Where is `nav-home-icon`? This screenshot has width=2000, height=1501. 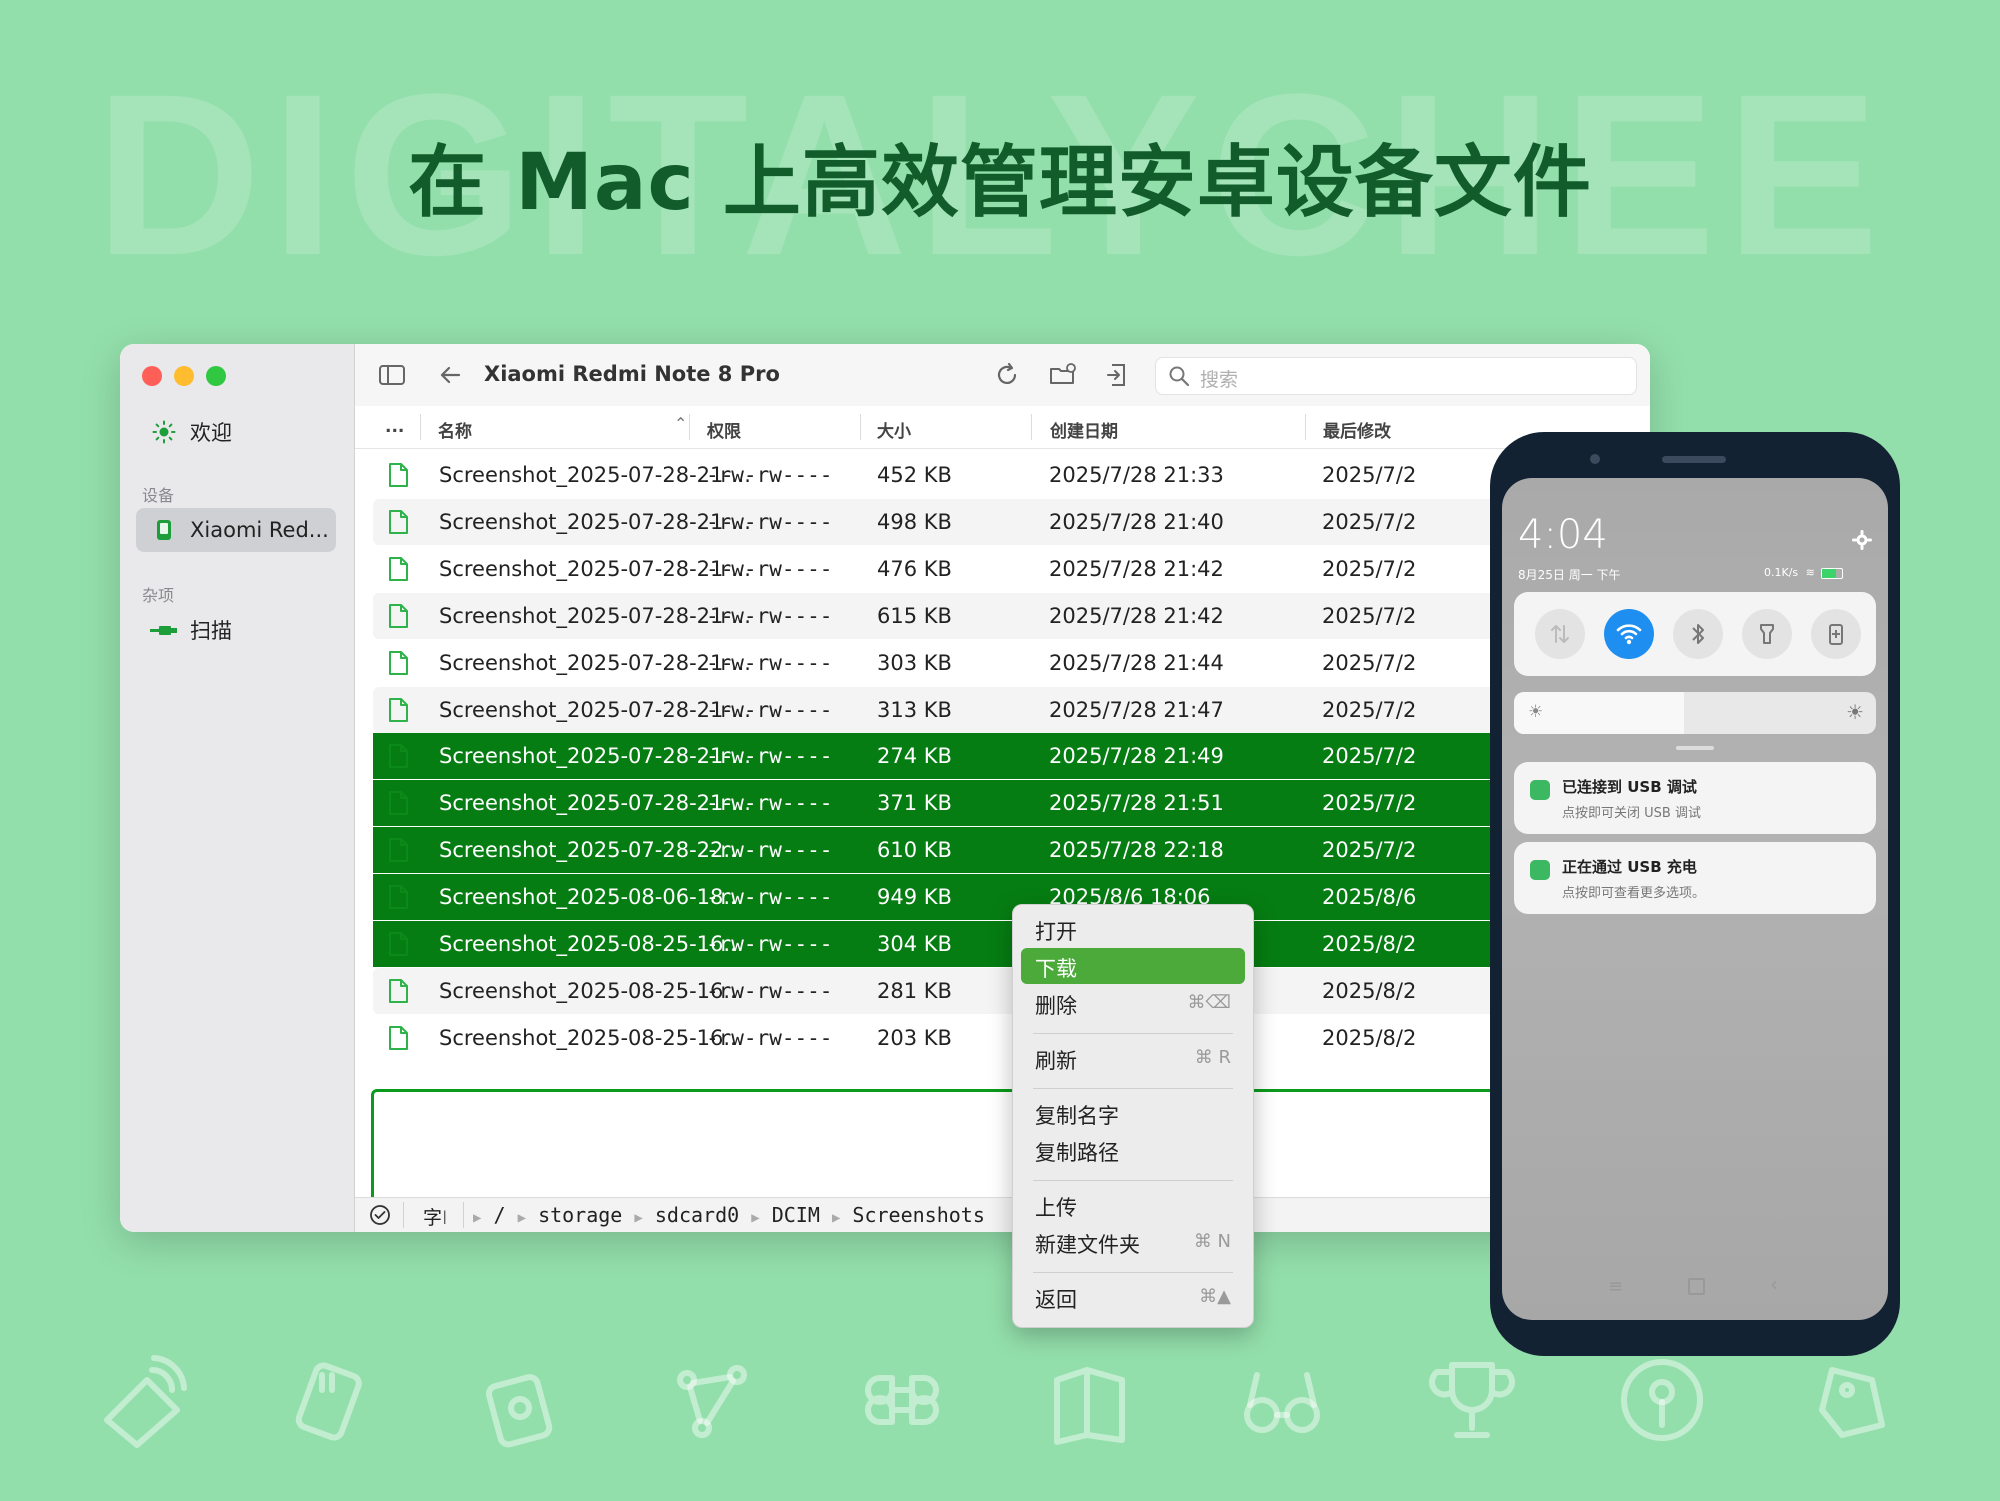
nav-home-icon is located at coordinates (1696, 1286).